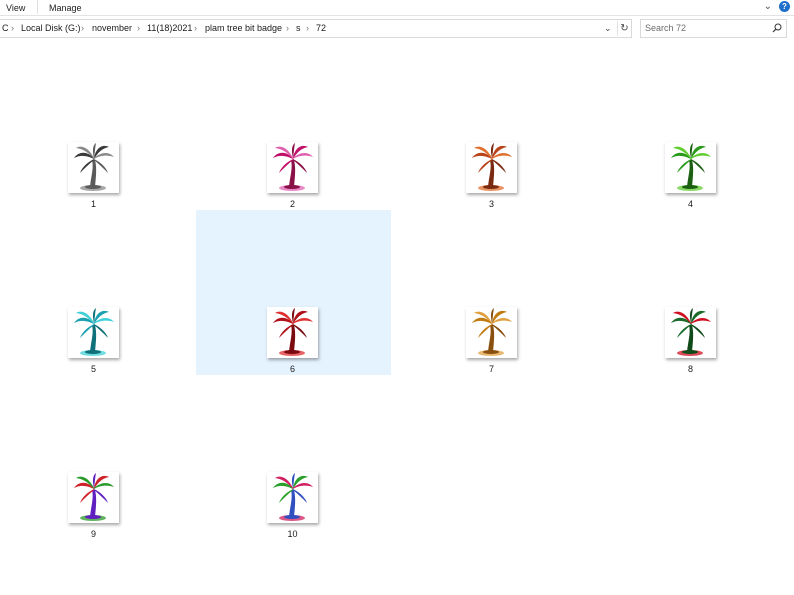  What do you see at coordinates (51, 28) in the screenshot?
I see `breadcrumb-local-disk: Local Disk (G:)` at bounding box center [51, 28].